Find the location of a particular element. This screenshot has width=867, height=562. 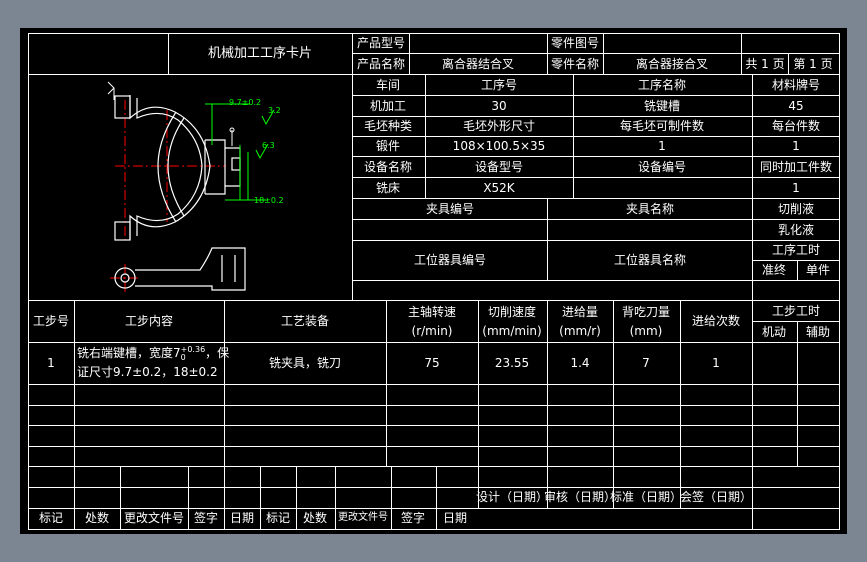

total-pages: 共 1 页 is located at coordinates (765, 64).